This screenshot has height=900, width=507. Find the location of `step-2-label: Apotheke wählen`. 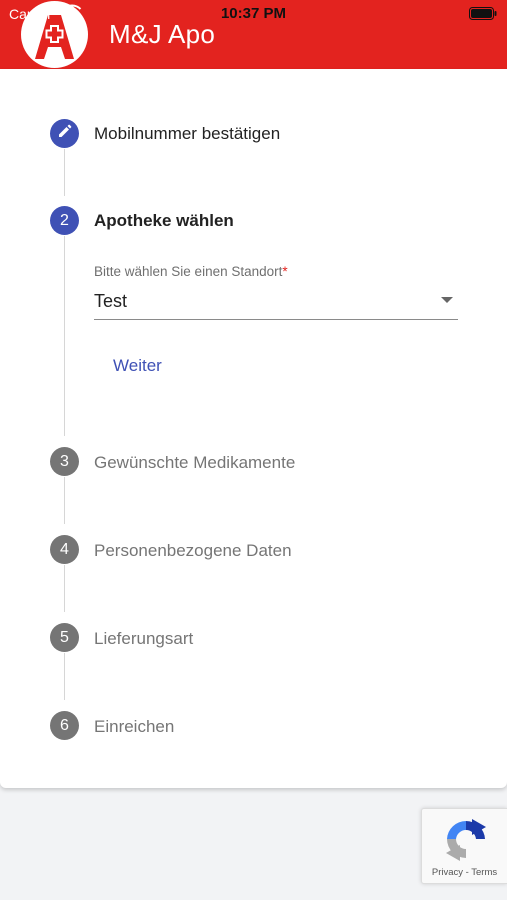

step-2-label: Apotheke wählen is located at coordinates (164, 220).